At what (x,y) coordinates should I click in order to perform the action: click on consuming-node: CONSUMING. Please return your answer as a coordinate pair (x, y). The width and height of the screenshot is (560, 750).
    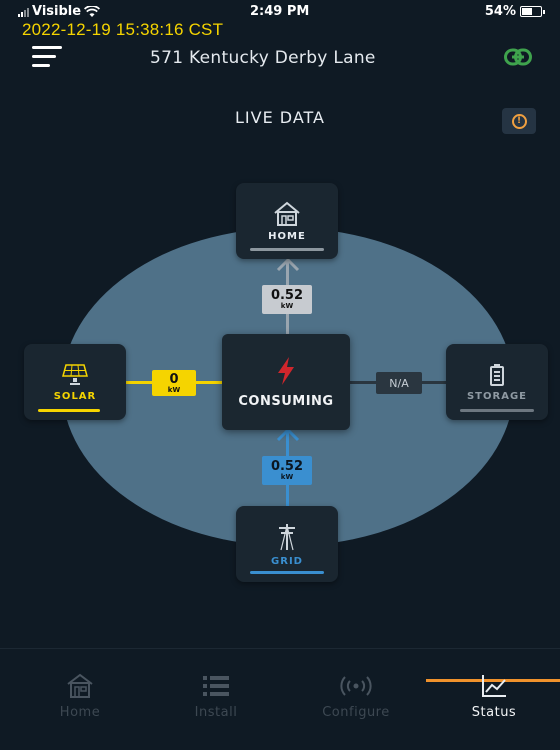
    Looking at the image, I should click on (286, 382).